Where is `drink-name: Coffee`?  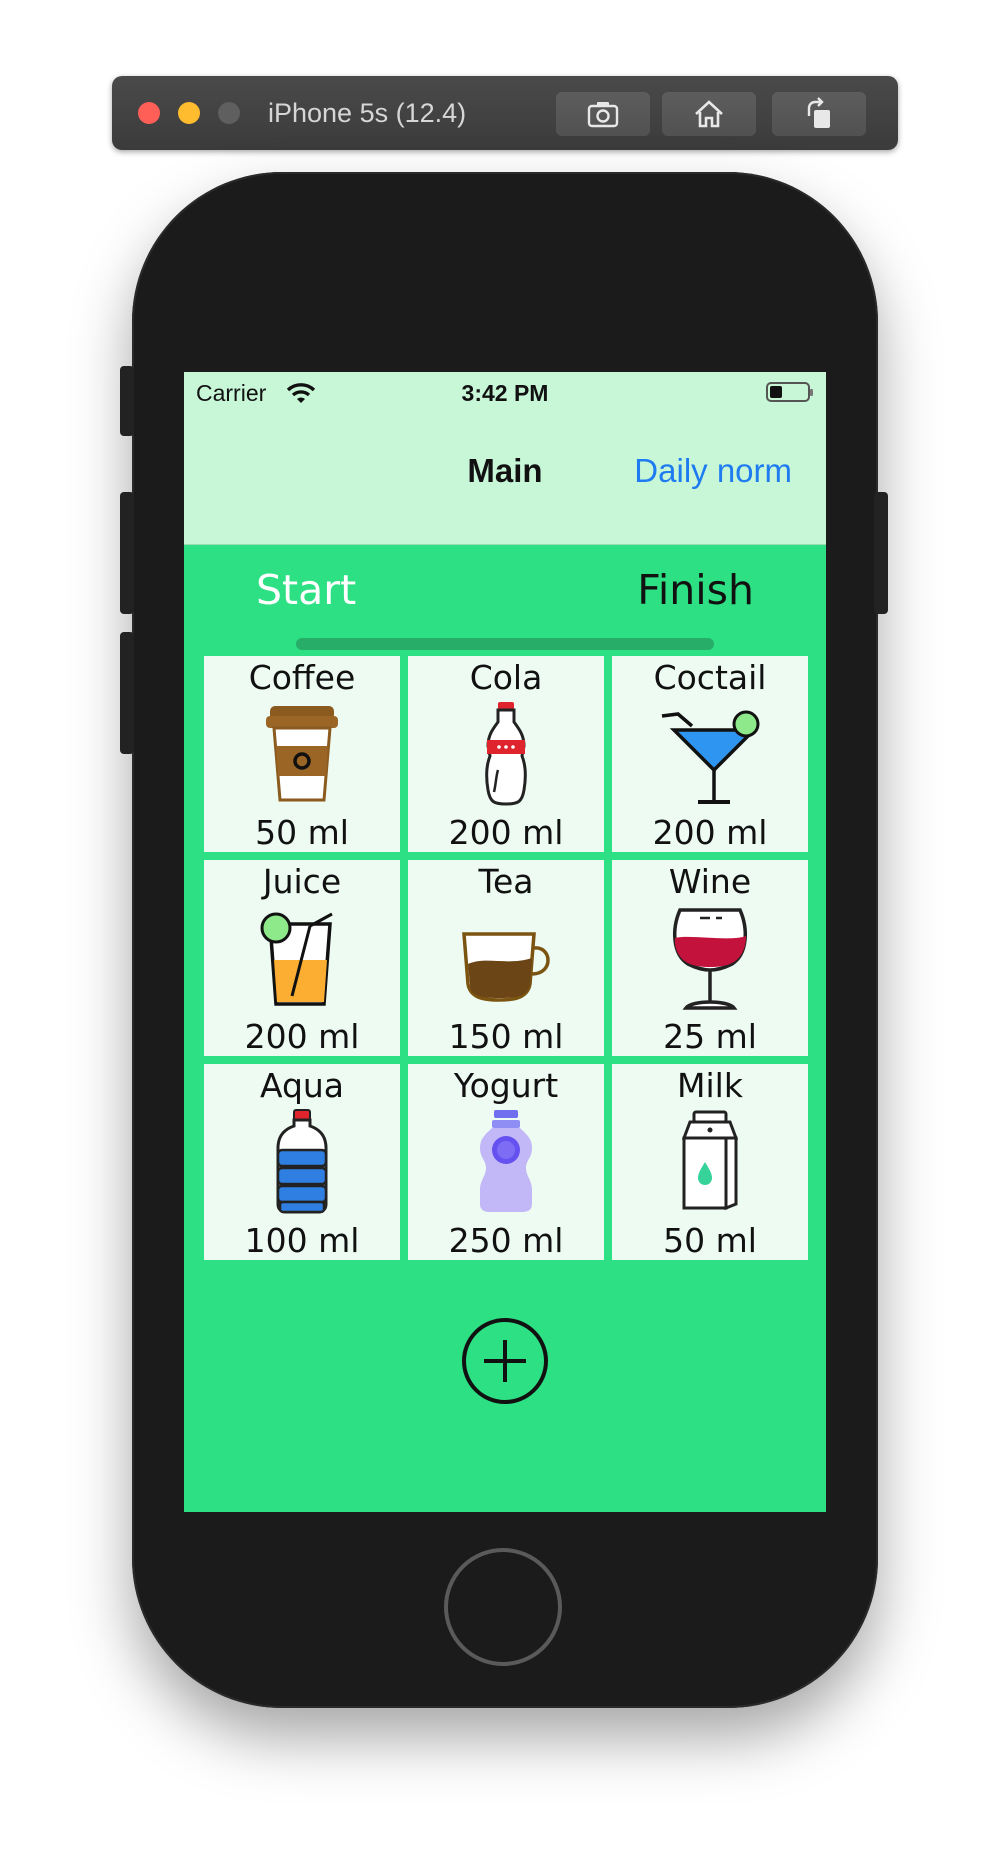
drink-name: Coffee is located at coordinates (302, 677).